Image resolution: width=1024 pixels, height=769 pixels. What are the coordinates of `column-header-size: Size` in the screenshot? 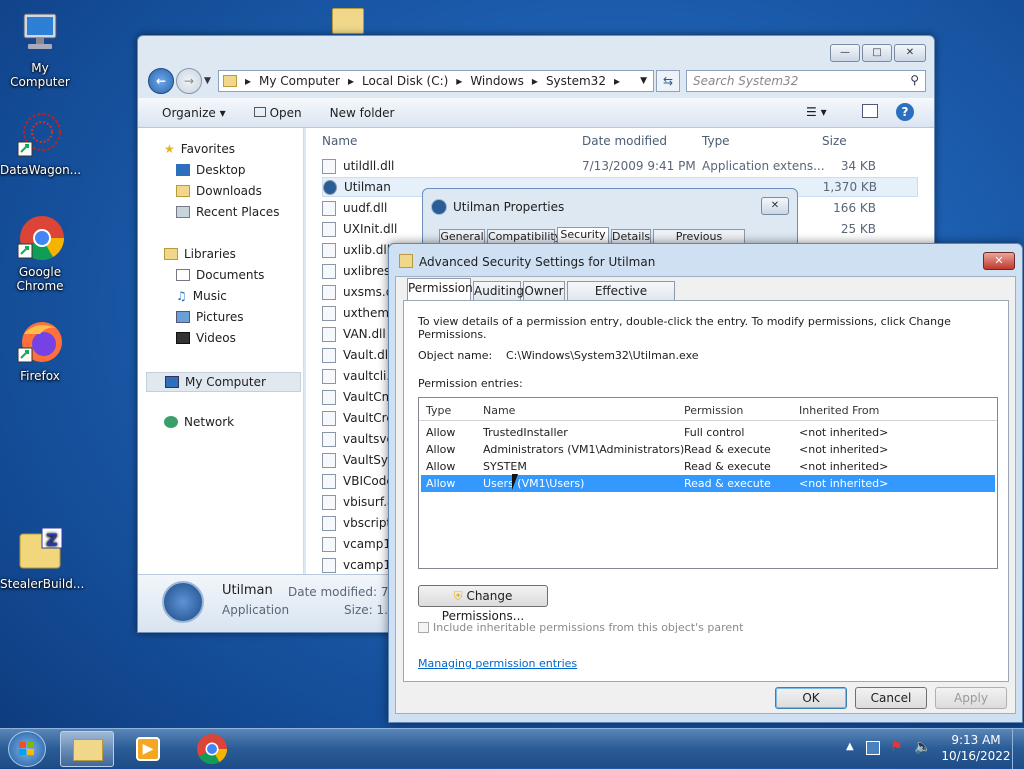 It's located at (834, 141).